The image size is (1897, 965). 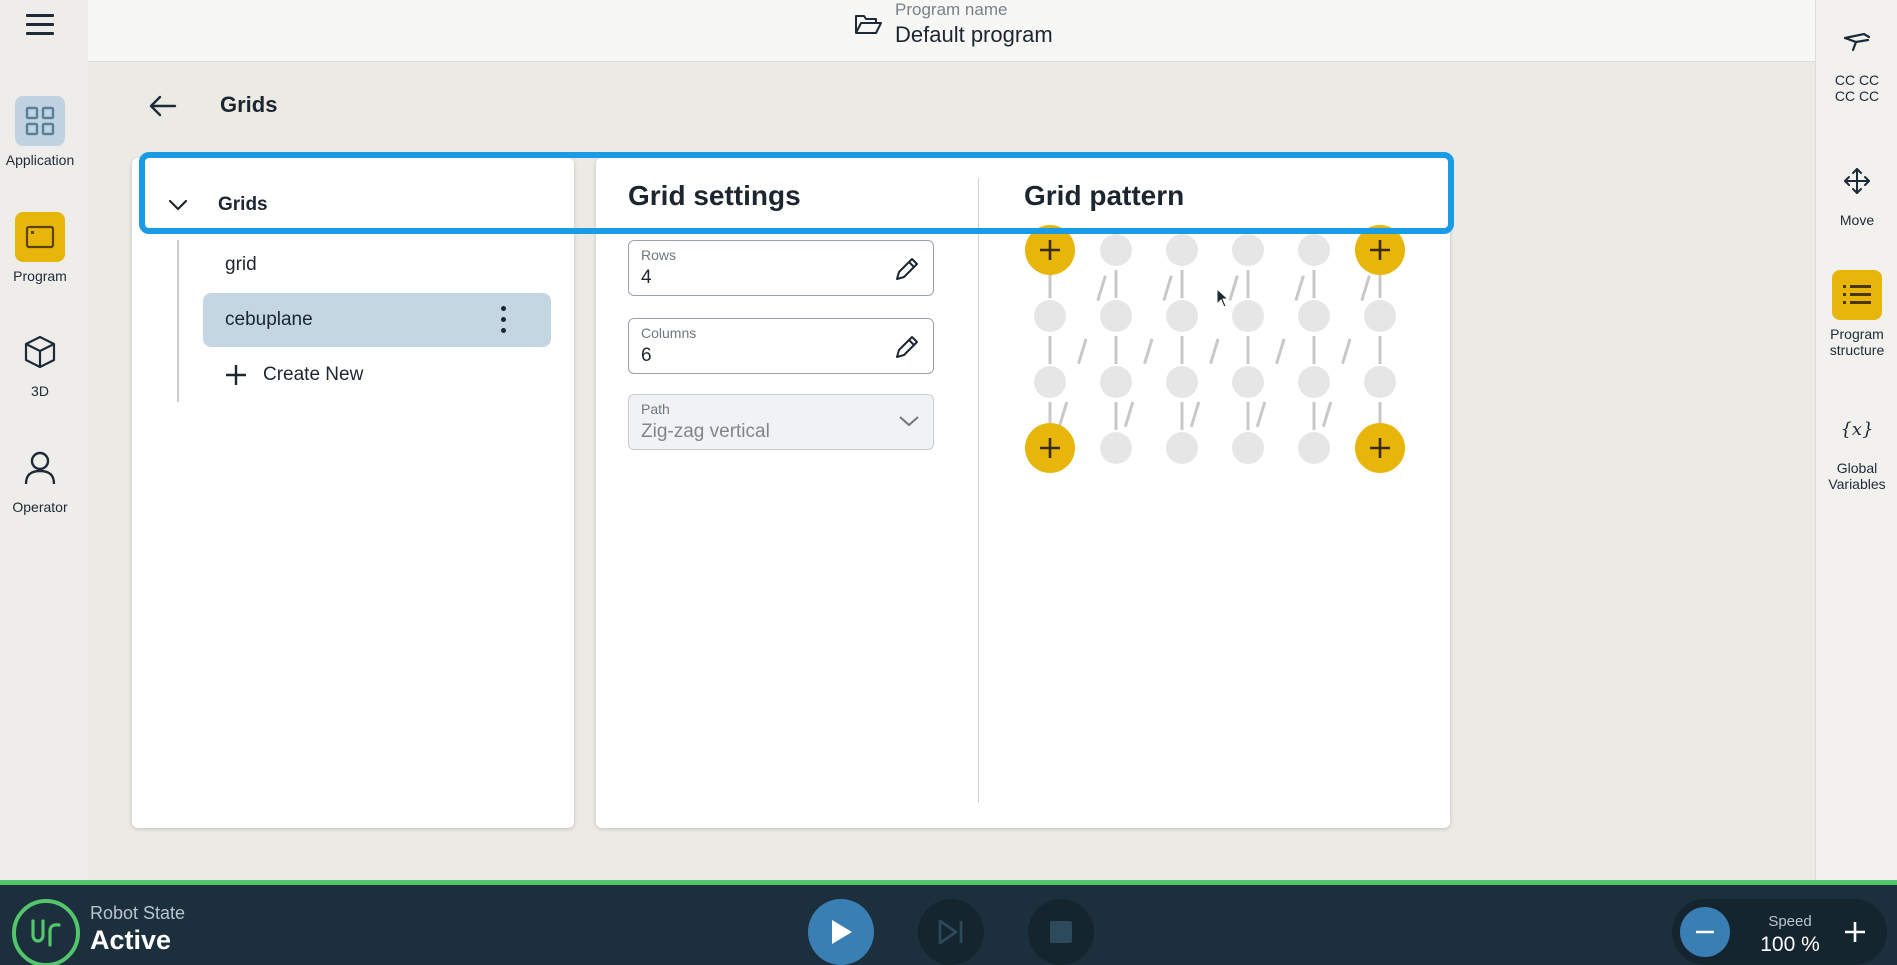 I want to click on step-button, so click(x=951, y=932).